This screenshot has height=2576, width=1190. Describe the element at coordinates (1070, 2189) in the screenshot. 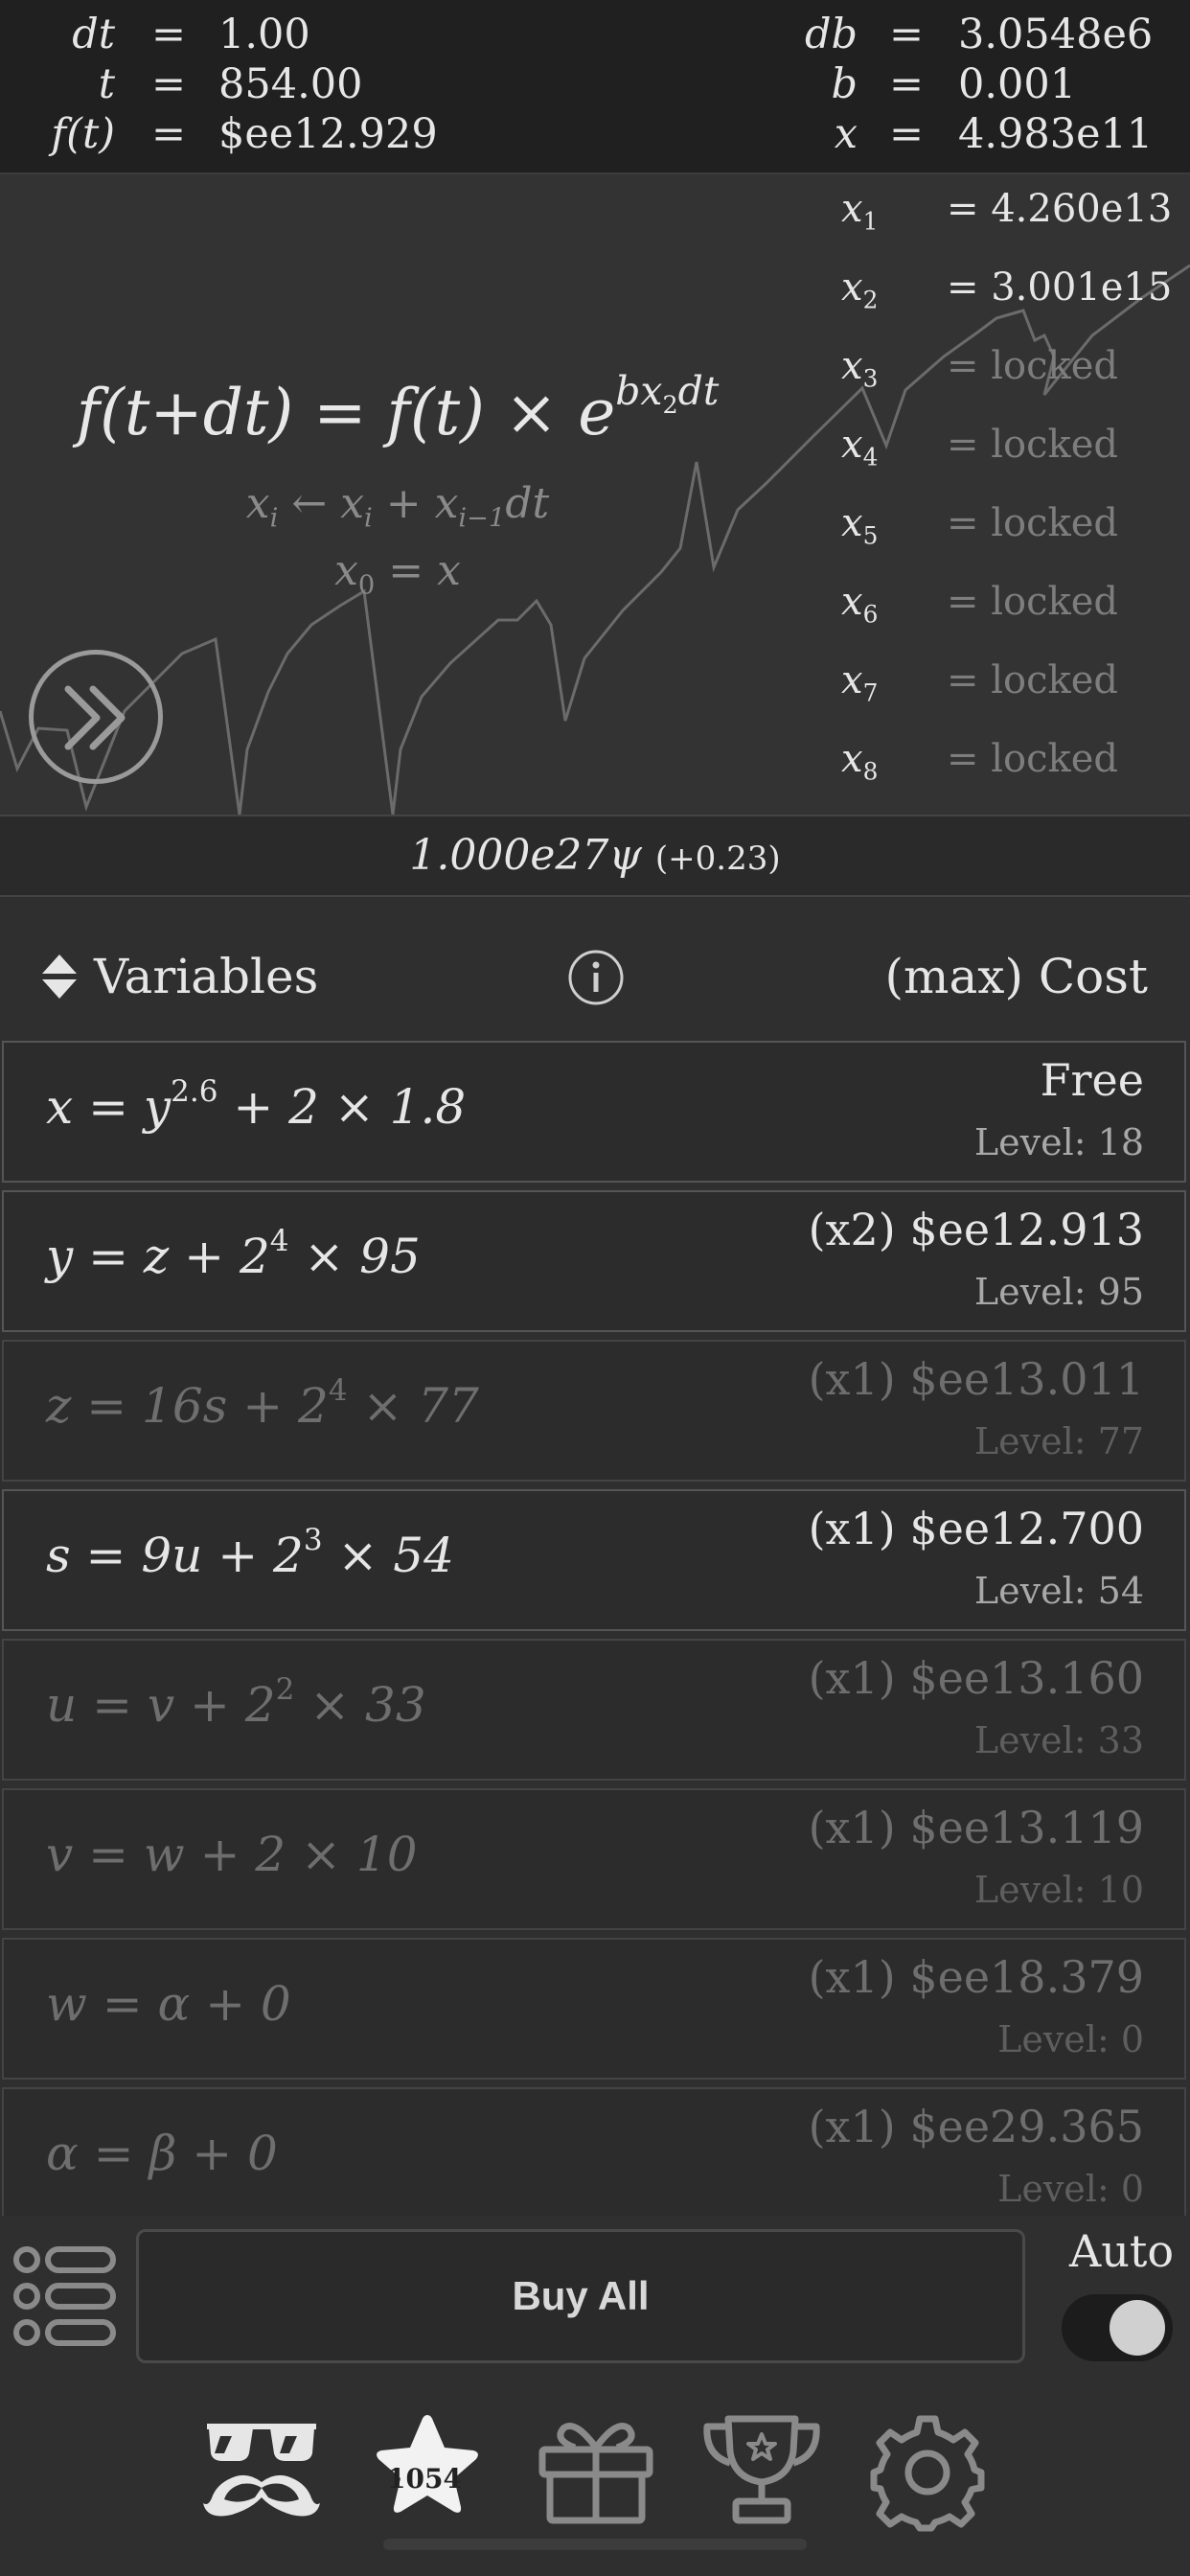

I see `upgrade-level: Level: 0` at that location.